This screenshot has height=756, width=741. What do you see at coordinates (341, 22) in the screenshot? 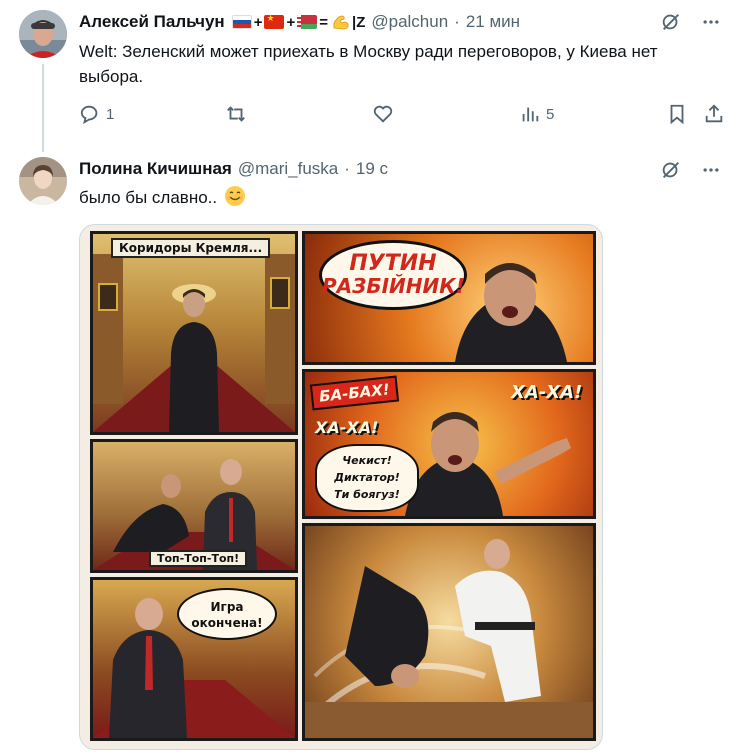
I see `flexed-biceps-icon` at bounding box center [341, 22].